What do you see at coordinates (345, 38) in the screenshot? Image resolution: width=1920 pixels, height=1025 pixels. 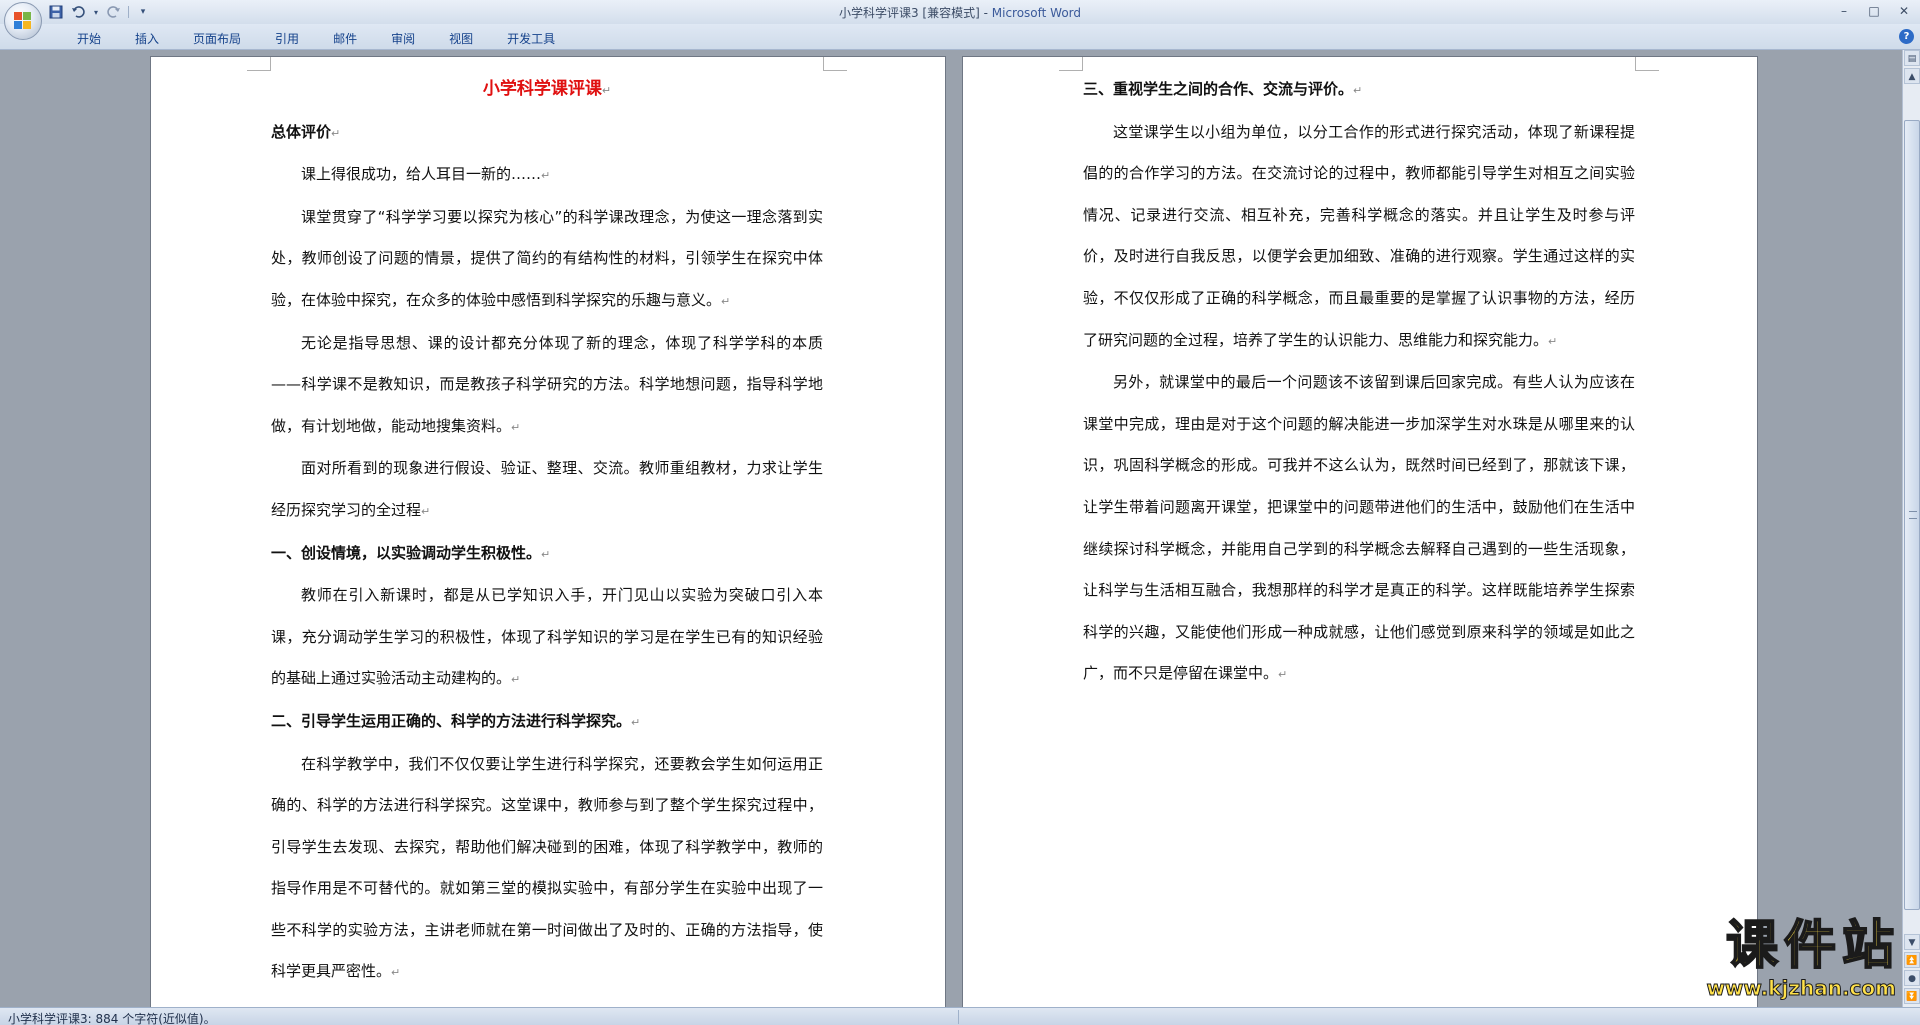 I see `tab-mailings: 邮件` at bounding box center [345, 38].